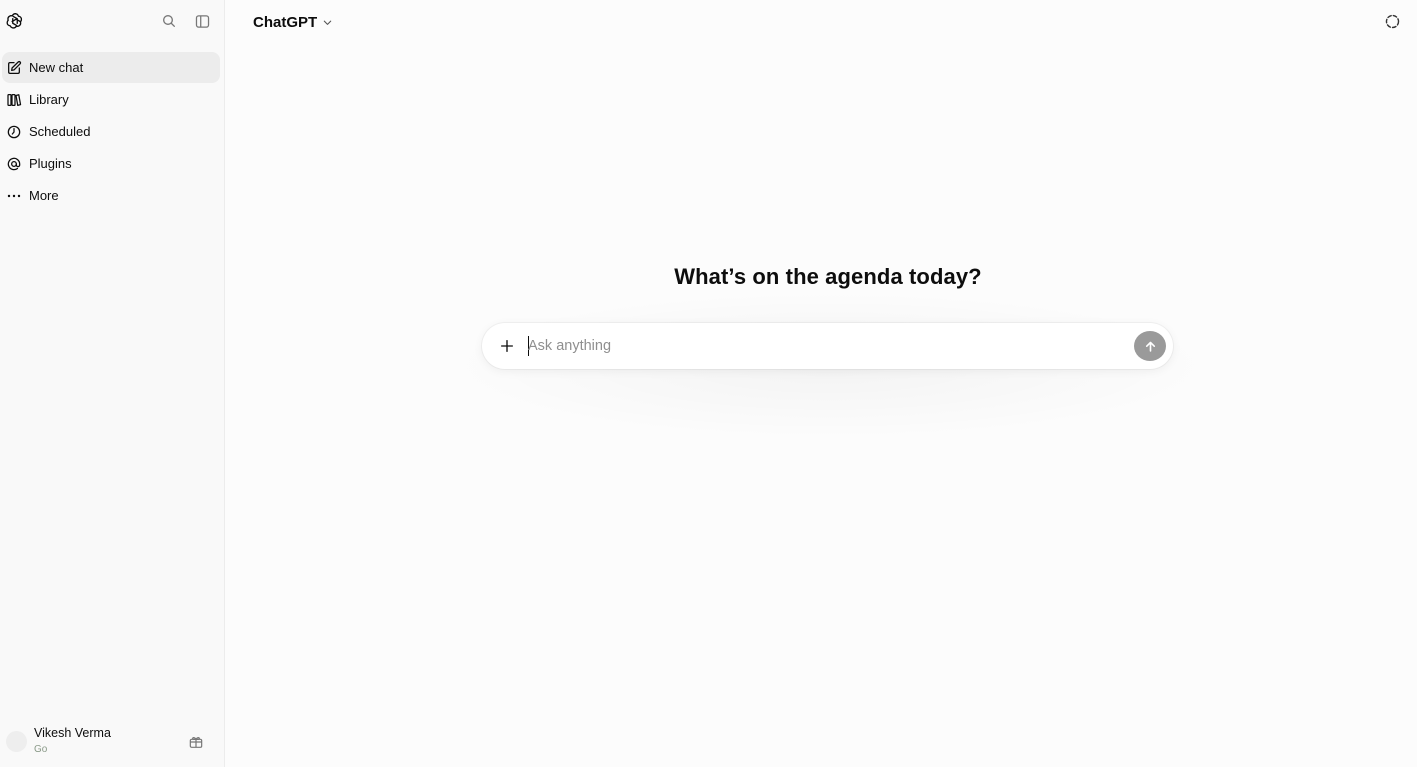  Describe the element at coordinates (49, 99) in the screenshot. I see `sidebar-item-label: Library` at that location.